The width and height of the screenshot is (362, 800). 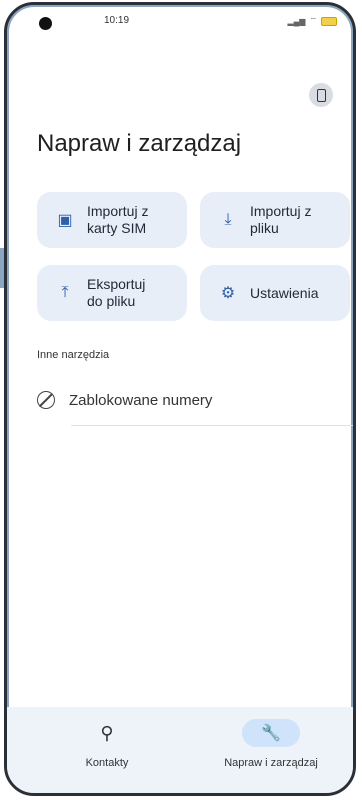 What do you see at coordinates (284, 292) in the screenshot?
I see `tile-label: Ustawienia` at bounding box center [284, 292].